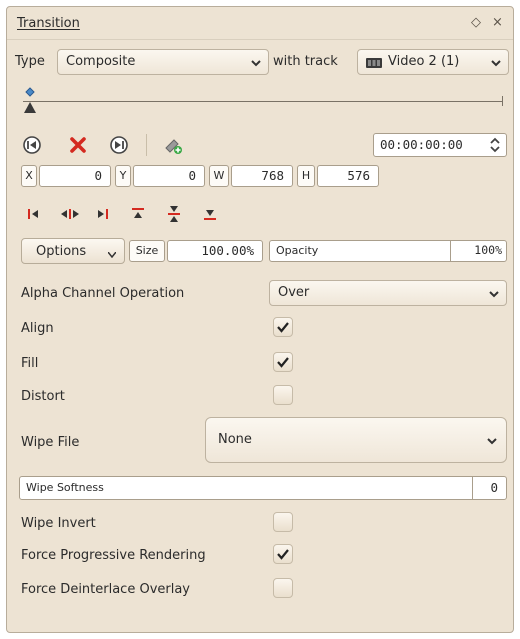 This screenshot has width=520, height=639. Describe the element at coordinates (105, 589) in the screenshot. I see `force-deinterlace-label: Force Deinterlace Overlay` at that location.